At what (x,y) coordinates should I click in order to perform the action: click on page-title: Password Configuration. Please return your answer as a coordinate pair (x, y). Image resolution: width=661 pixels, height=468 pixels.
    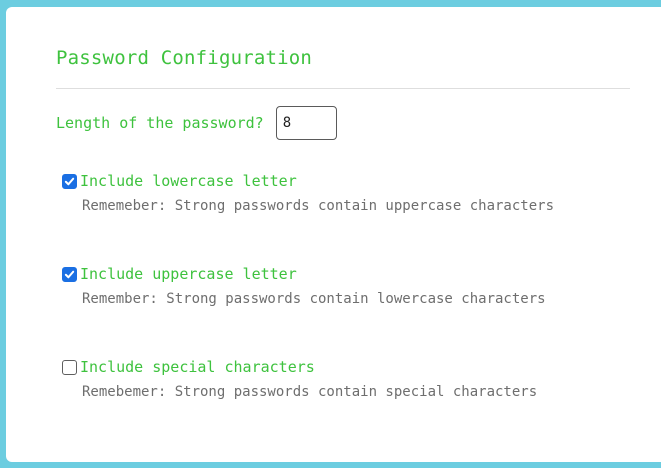
    Looking at the image, I should click on (184, 58).